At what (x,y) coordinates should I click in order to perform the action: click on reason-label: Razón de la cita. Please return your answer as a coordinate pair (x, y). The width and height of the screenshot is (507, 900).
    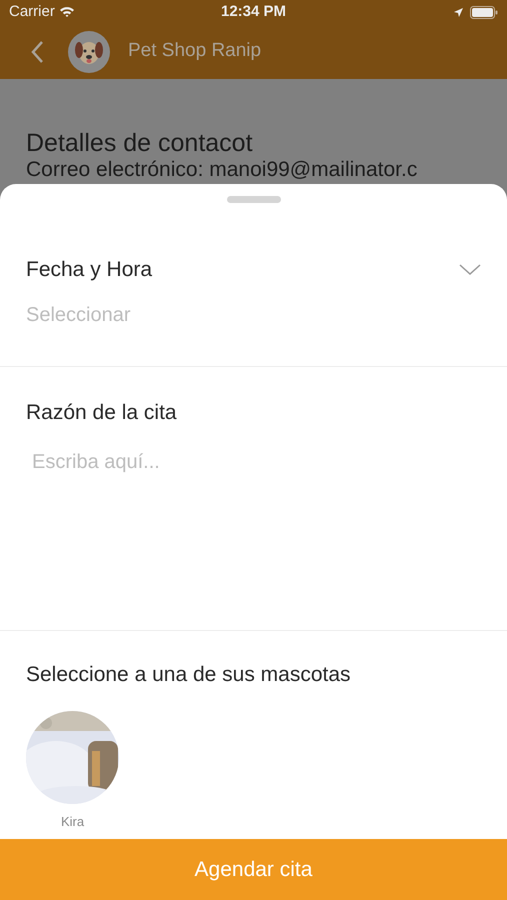
    Looking at the image, I should click on (102, 413).